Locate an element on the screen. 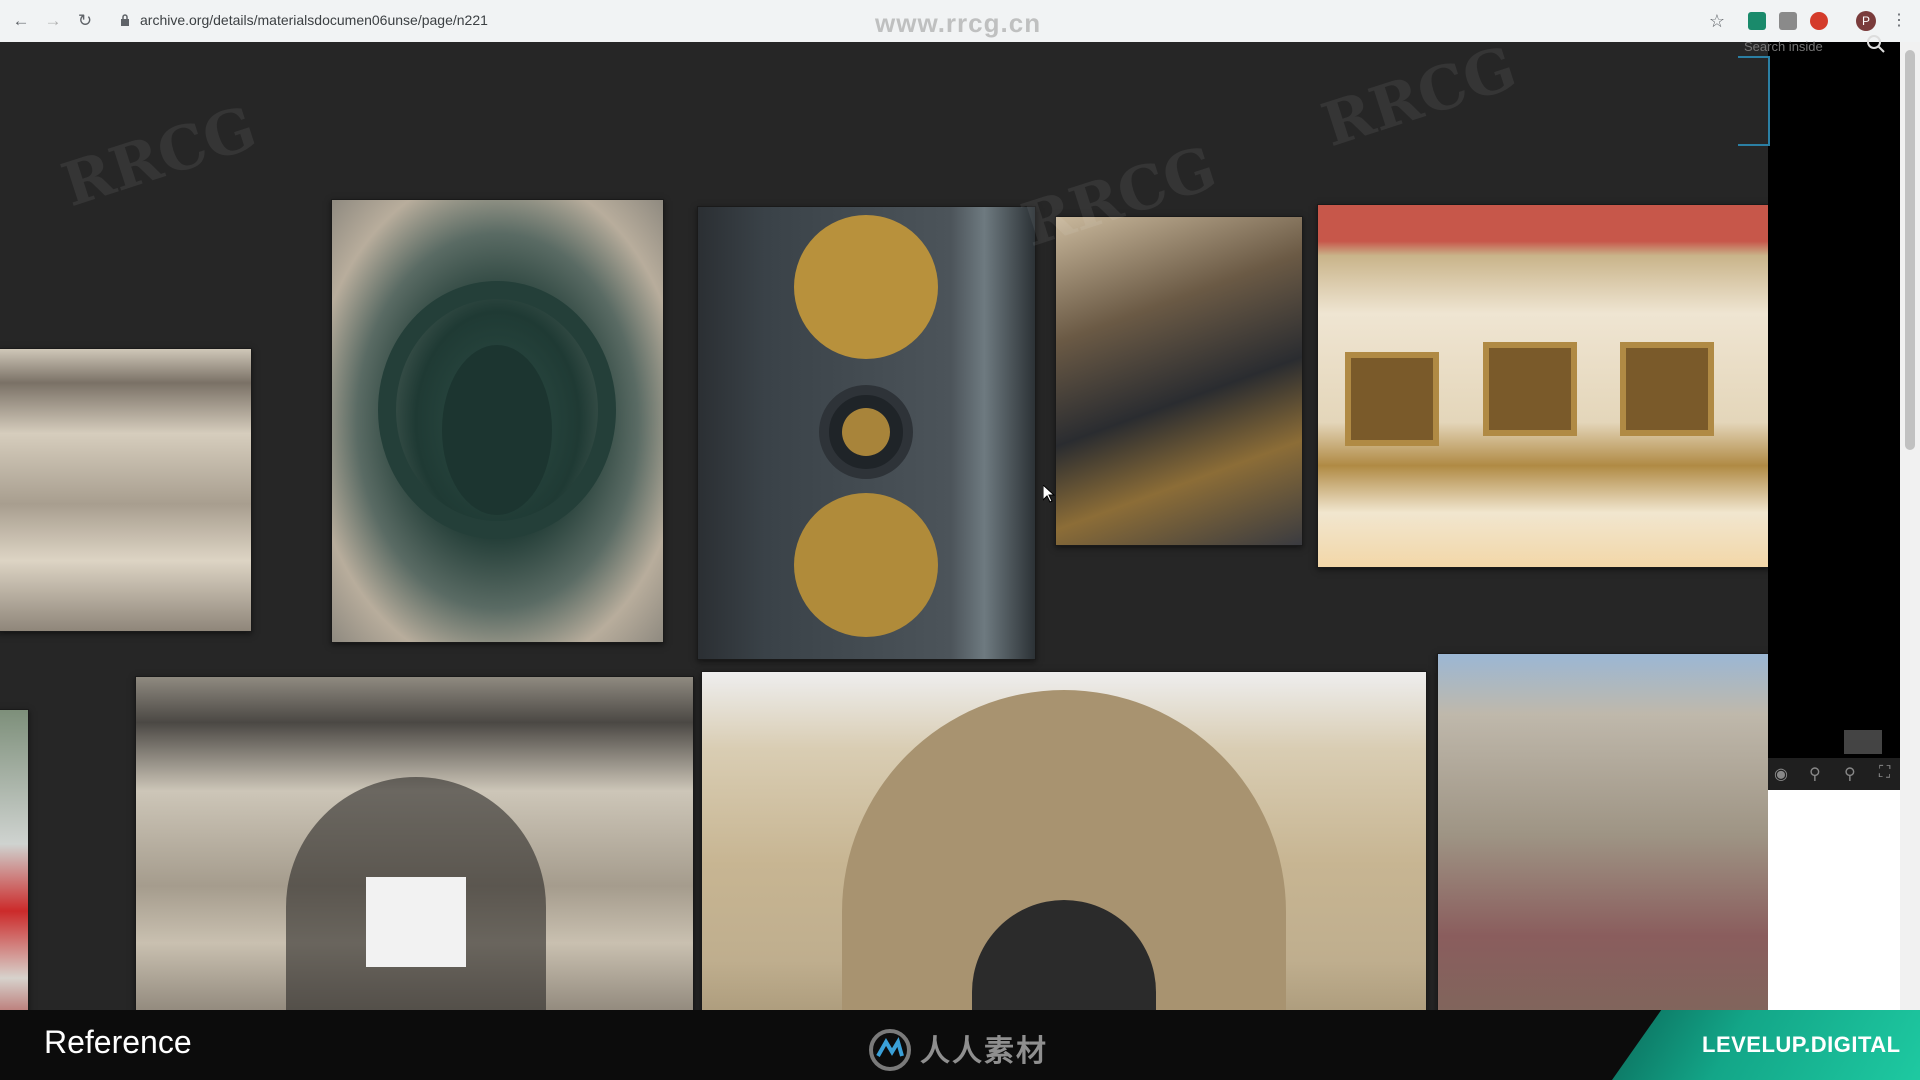 Image resolution: width=1920 pixels, height=1080 pixels. photo-gold-flower-gate is located at coordinates (866, 433).